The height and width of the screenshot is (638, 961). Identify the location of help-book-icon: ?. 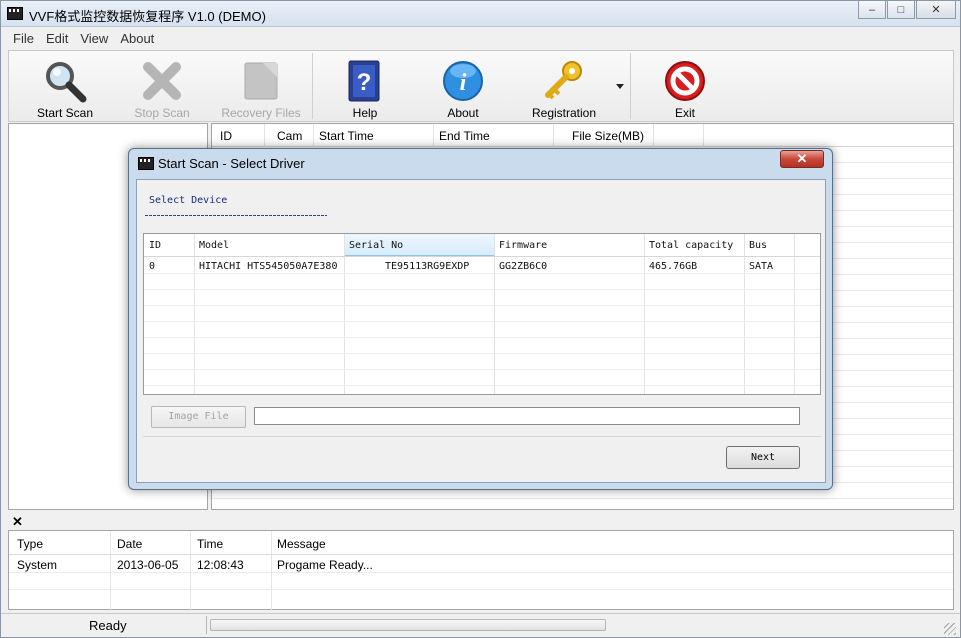
(364, 81).